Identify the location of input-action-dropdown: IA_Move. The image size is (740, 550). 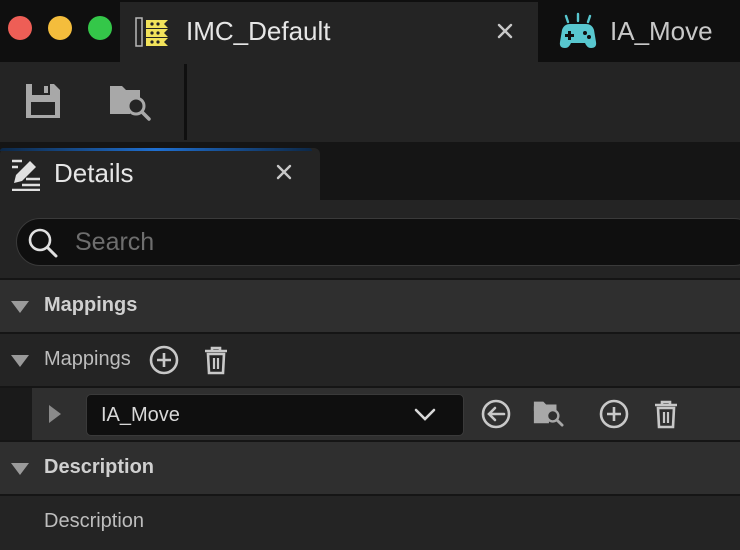
(275, 415).